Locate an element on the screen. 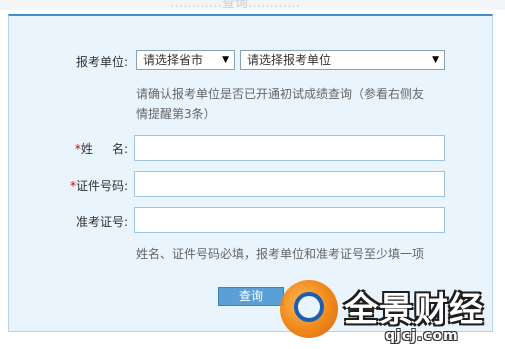 This screenshot has width=505, height=349. id-number-label: *证件号码: is located at coordinates (68, 185).